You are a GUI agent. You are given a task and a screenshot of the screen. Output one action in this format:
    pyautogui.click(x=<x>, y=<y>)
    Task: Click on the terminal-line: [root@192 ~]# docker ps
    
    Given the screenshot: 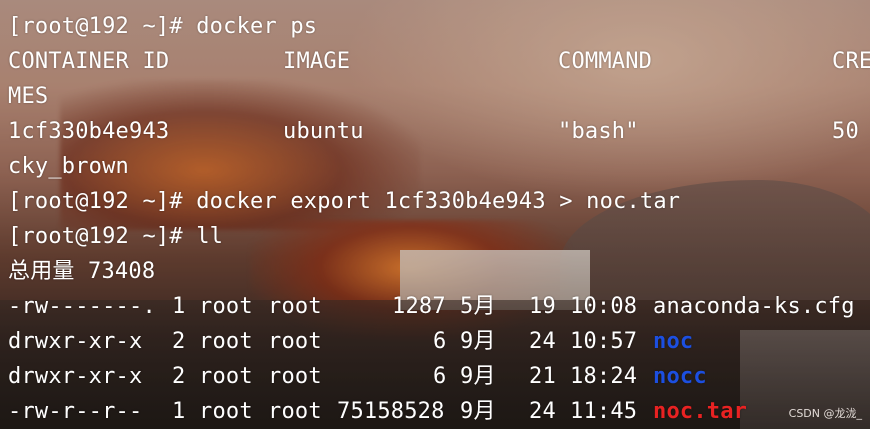 What is the action you would take?
    pyautogui.click(x=162, y=27)
    